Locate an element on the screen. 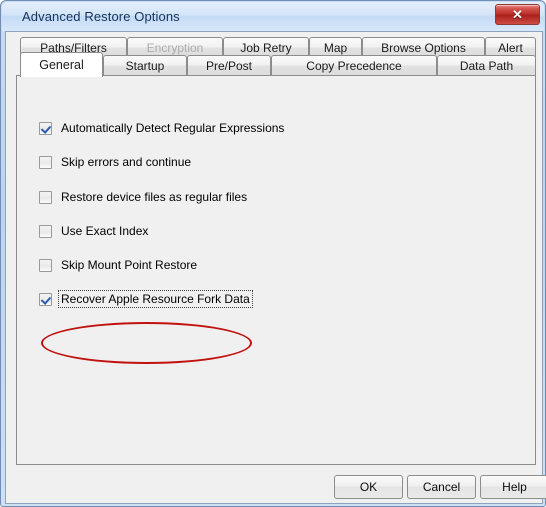  button-label: OK is located at coordinates (368, 487).